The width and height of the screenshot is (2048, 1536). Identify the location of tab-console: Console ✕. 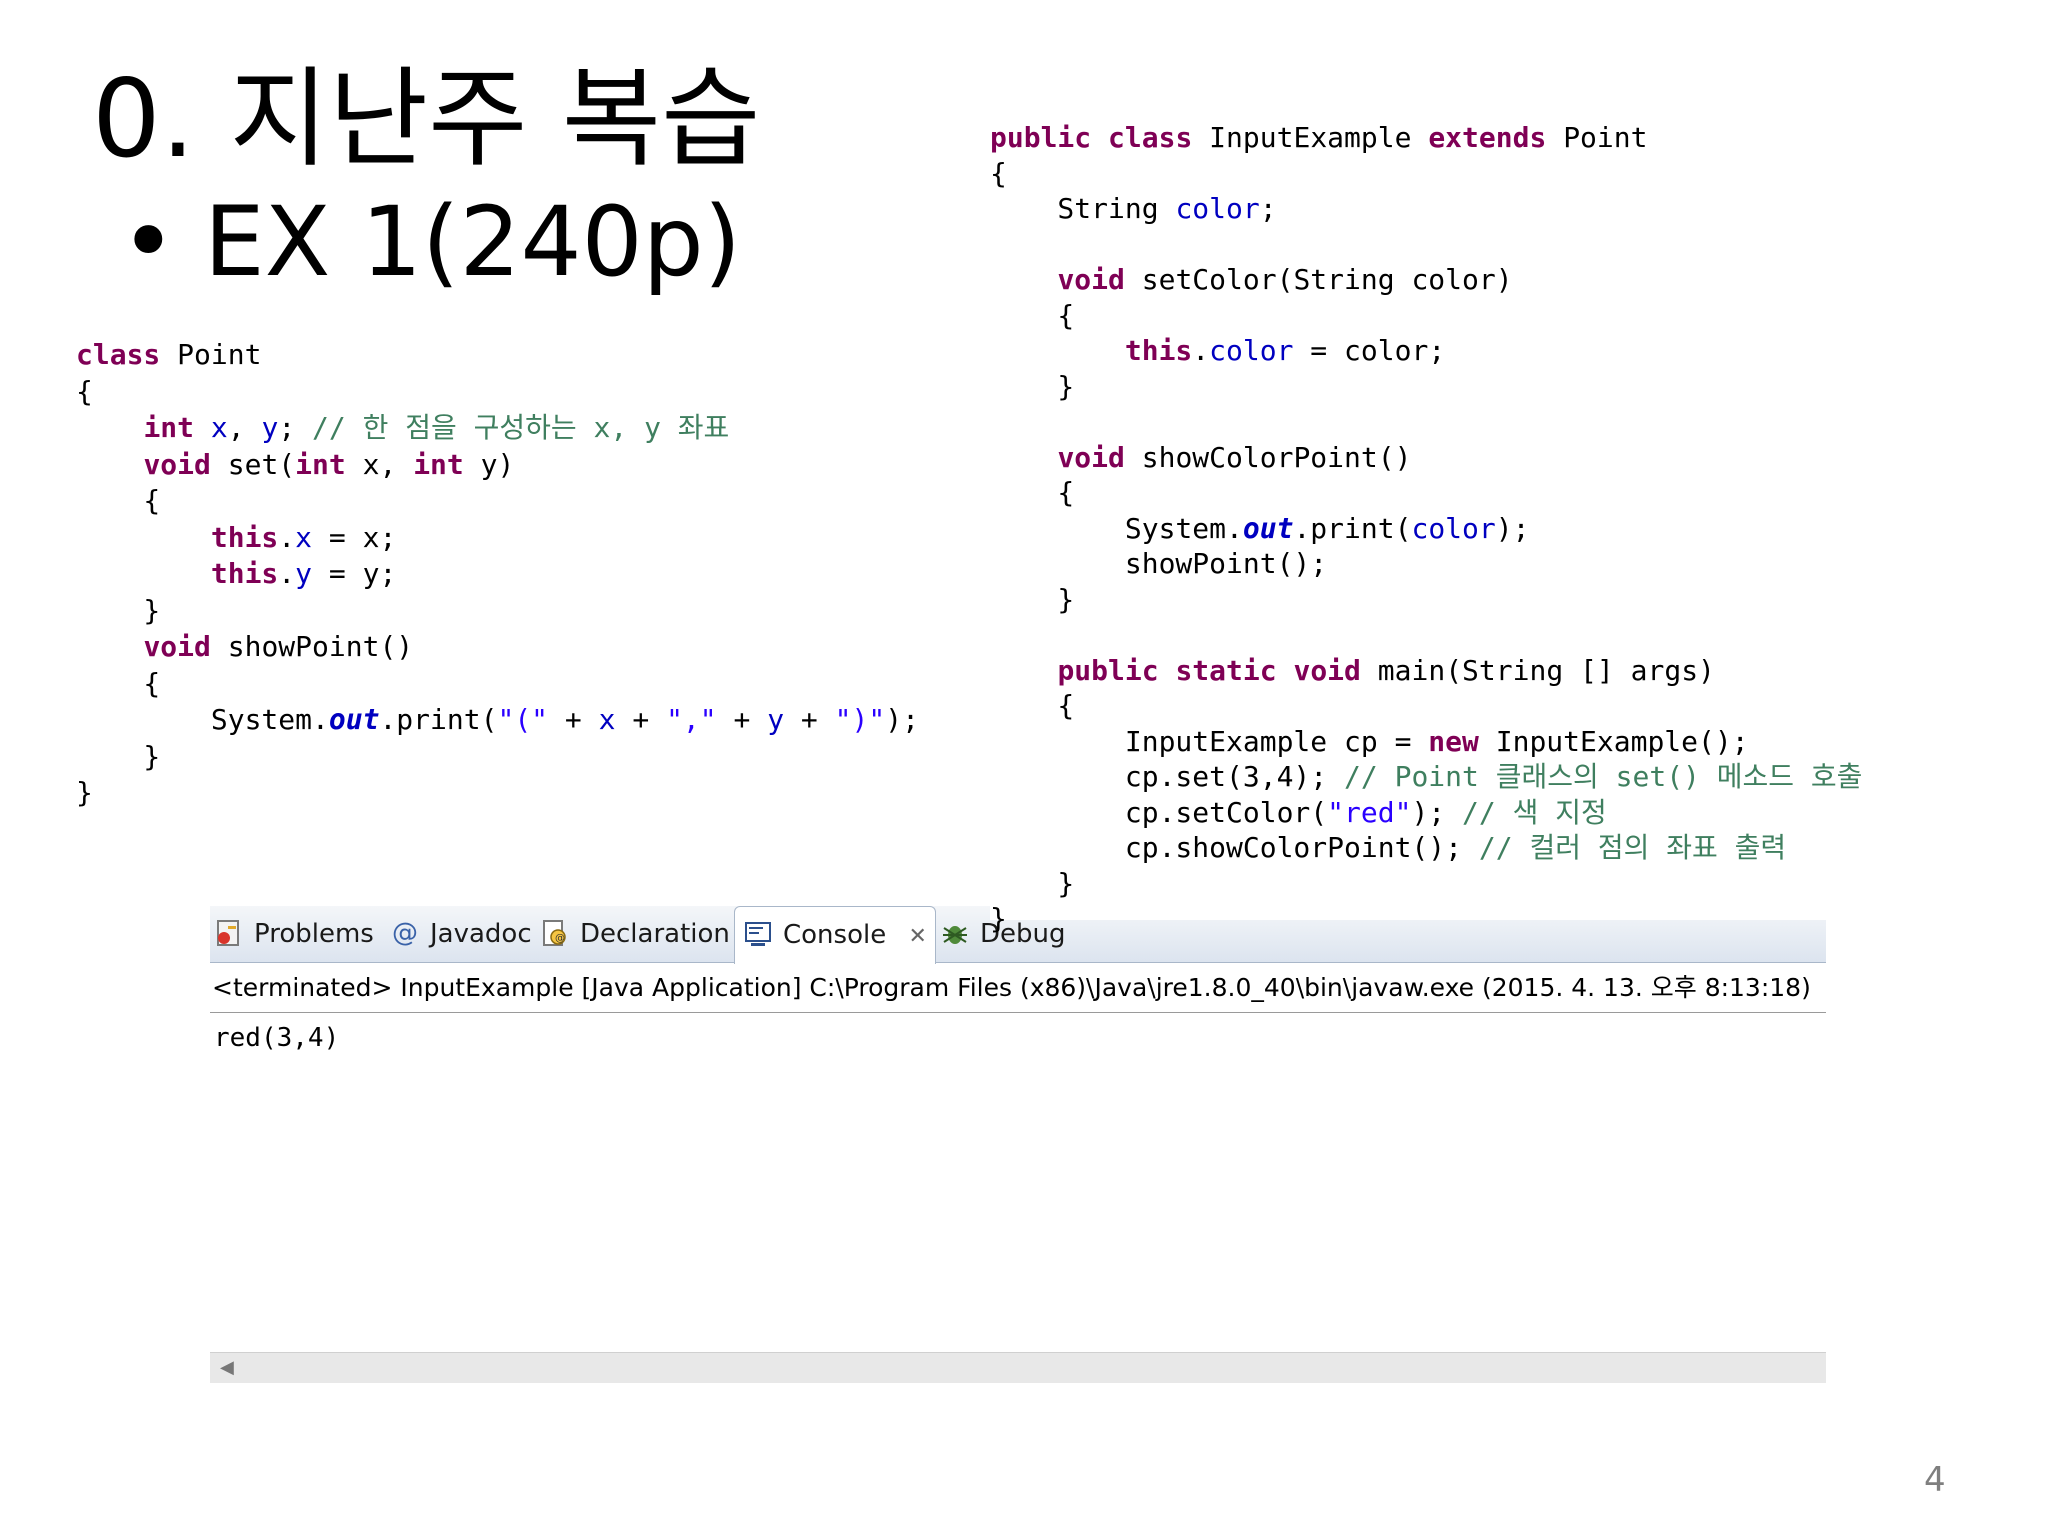
(835, 935).